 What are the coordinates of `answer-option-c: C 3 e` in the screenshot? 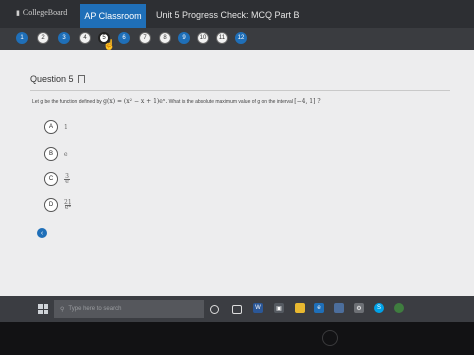 It's located at (57, 179).